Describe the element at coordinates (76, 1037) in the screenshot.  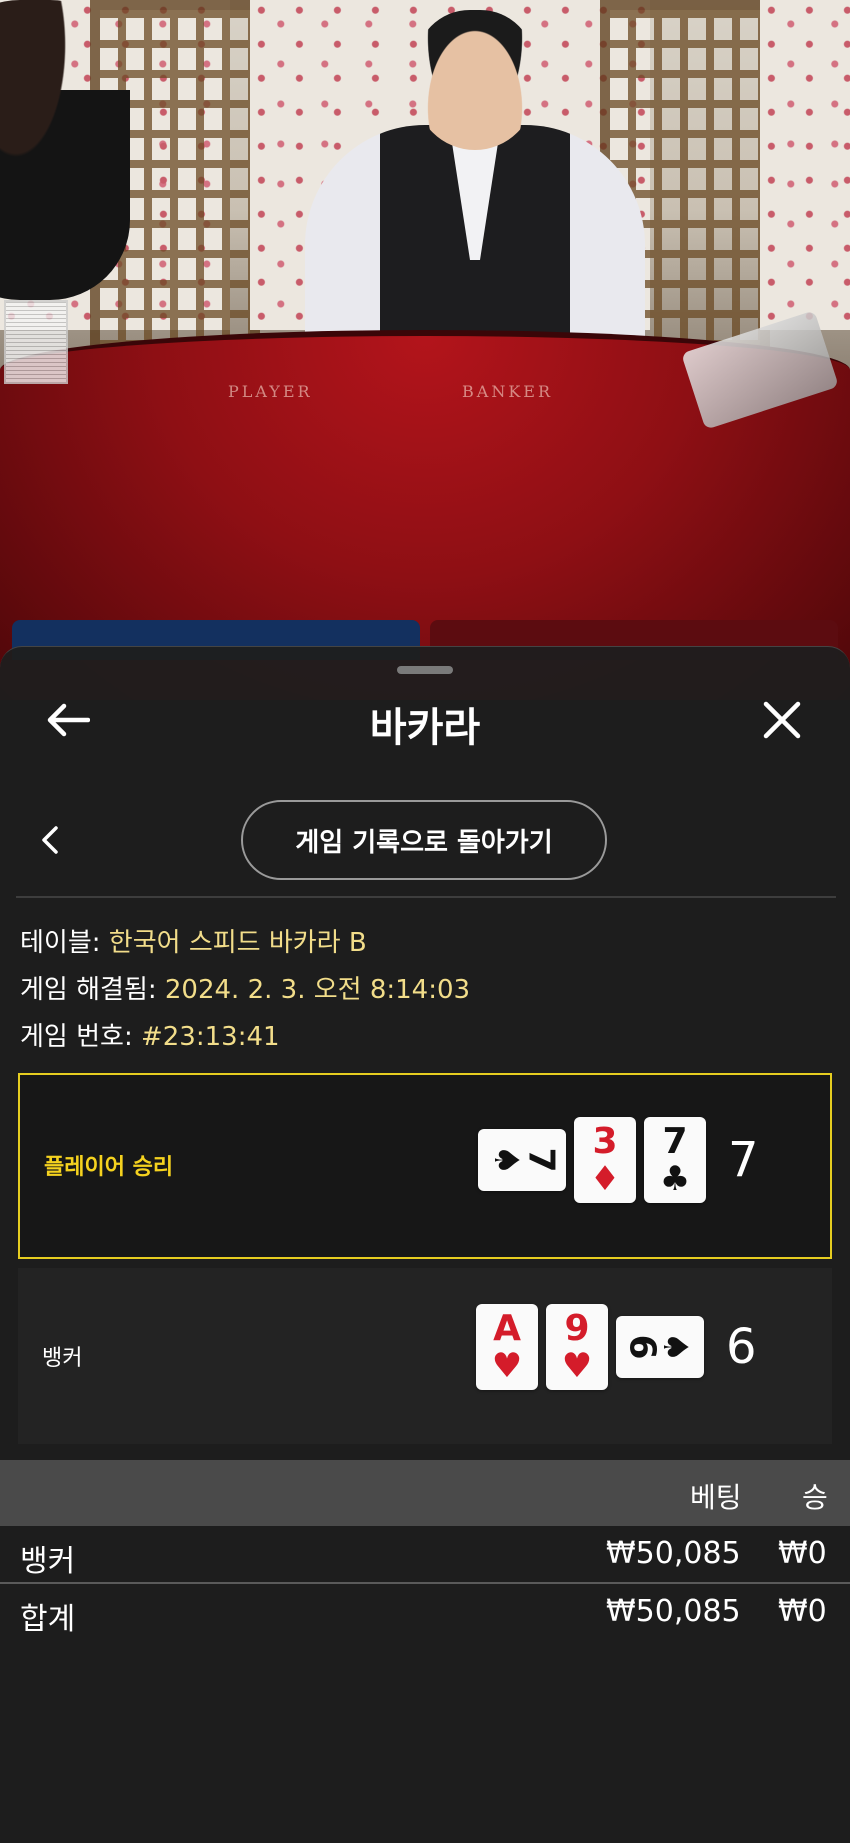
I see `game-number-label: 게임 번호:` at that location.